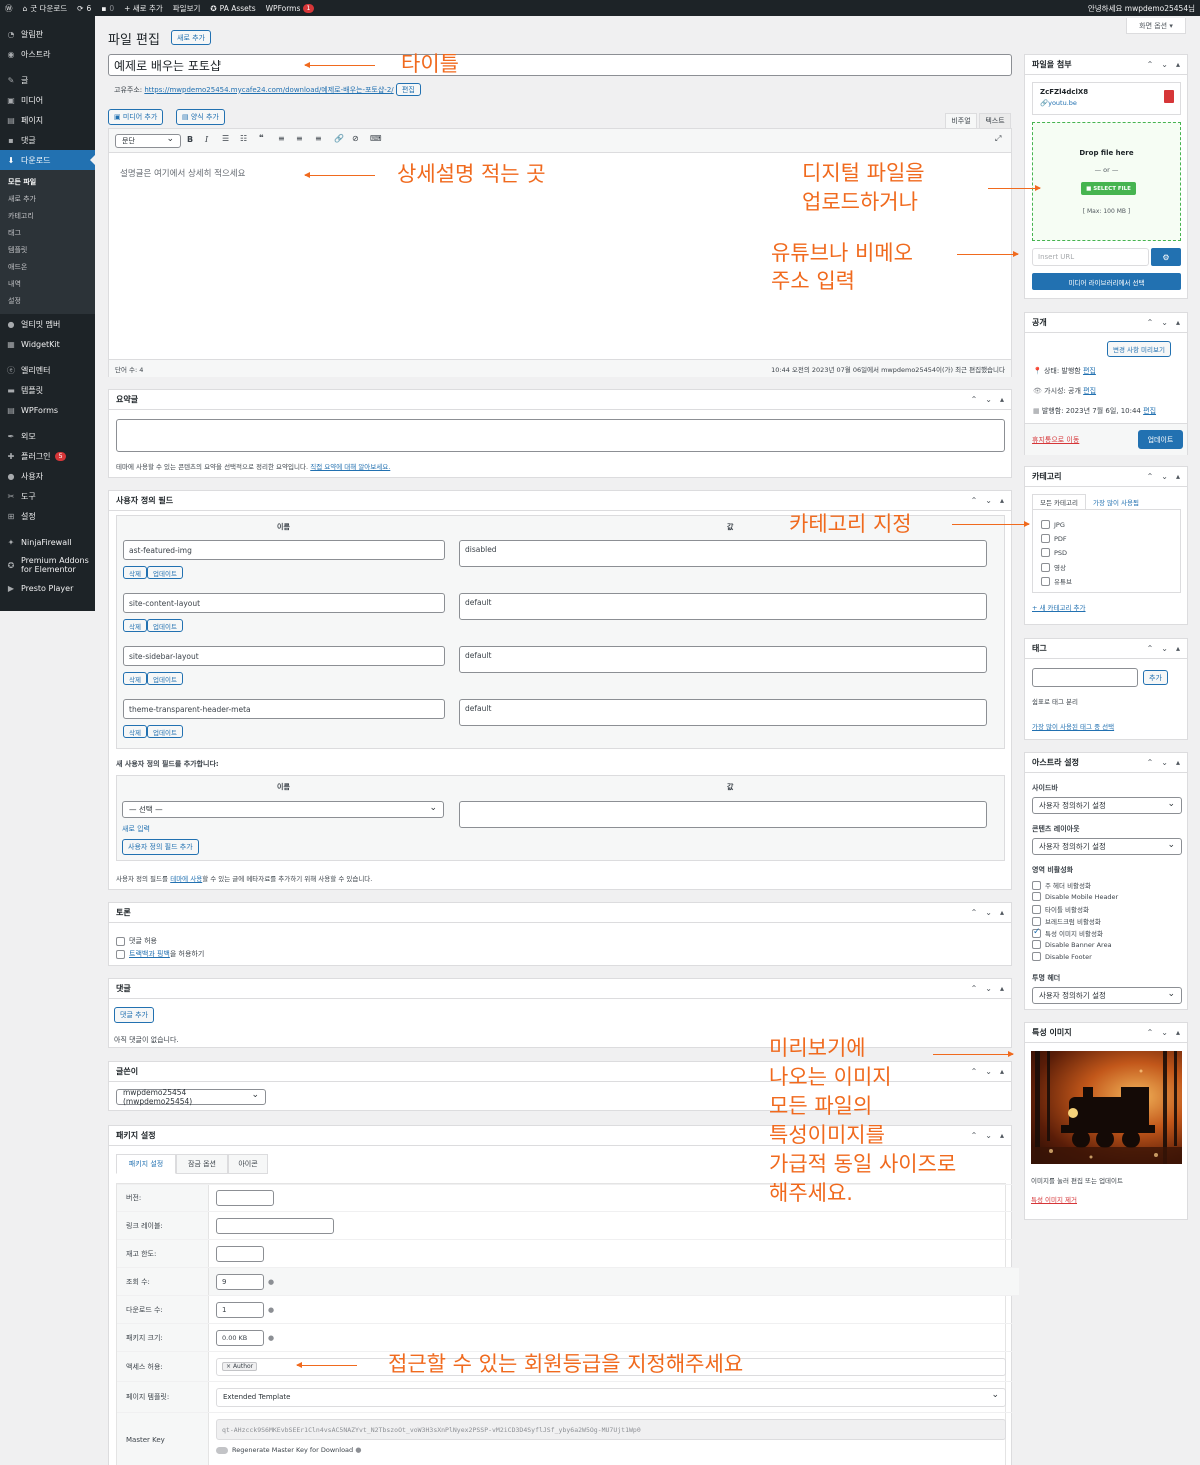  What do you see at coordinates (240, 1309) in the screenshot?
I see `downloads-input: 1` at bounding box center [240, 1309].